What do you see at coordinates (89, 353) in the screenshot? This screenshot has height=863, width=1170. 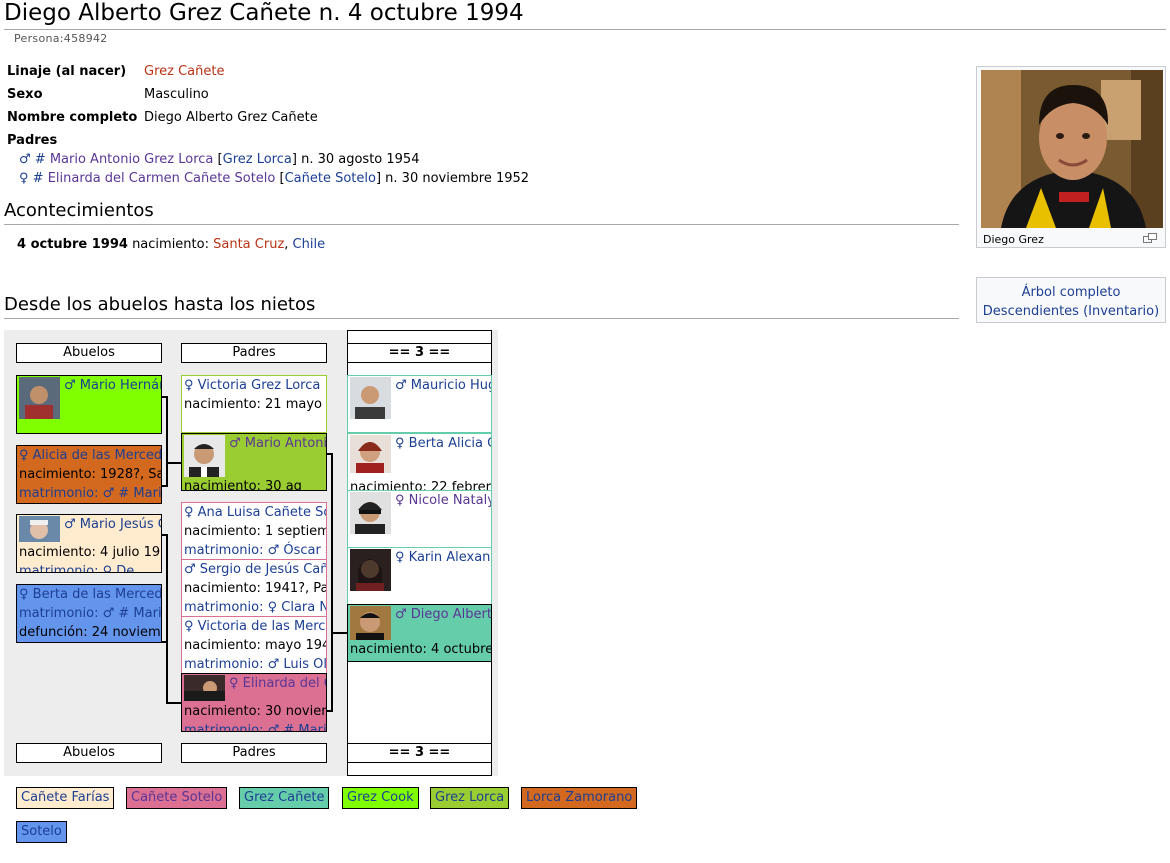 I see `tree-header-grandparents: Abuelos` at bounding box center [89, 353].